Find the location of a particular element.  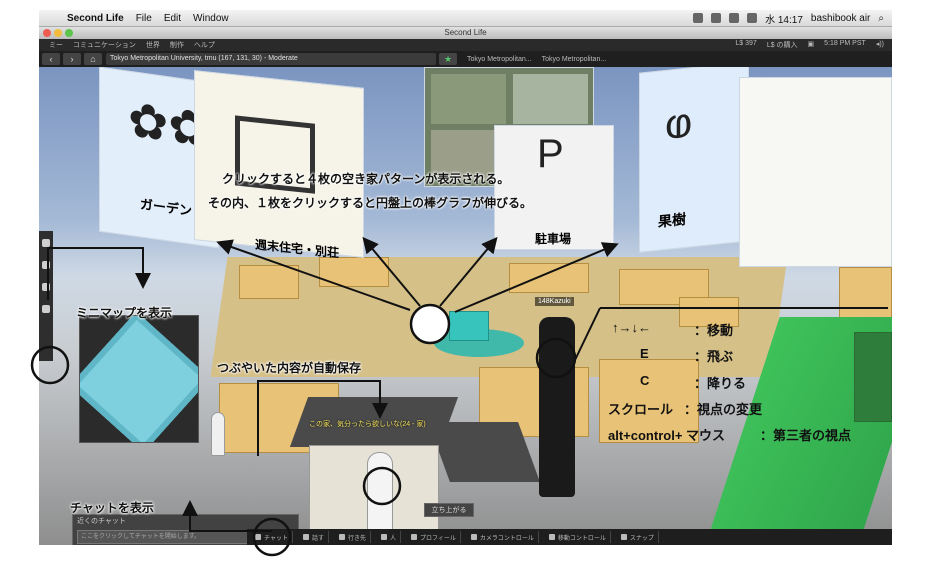

key-fly: E is located at coordinates (644, 353).